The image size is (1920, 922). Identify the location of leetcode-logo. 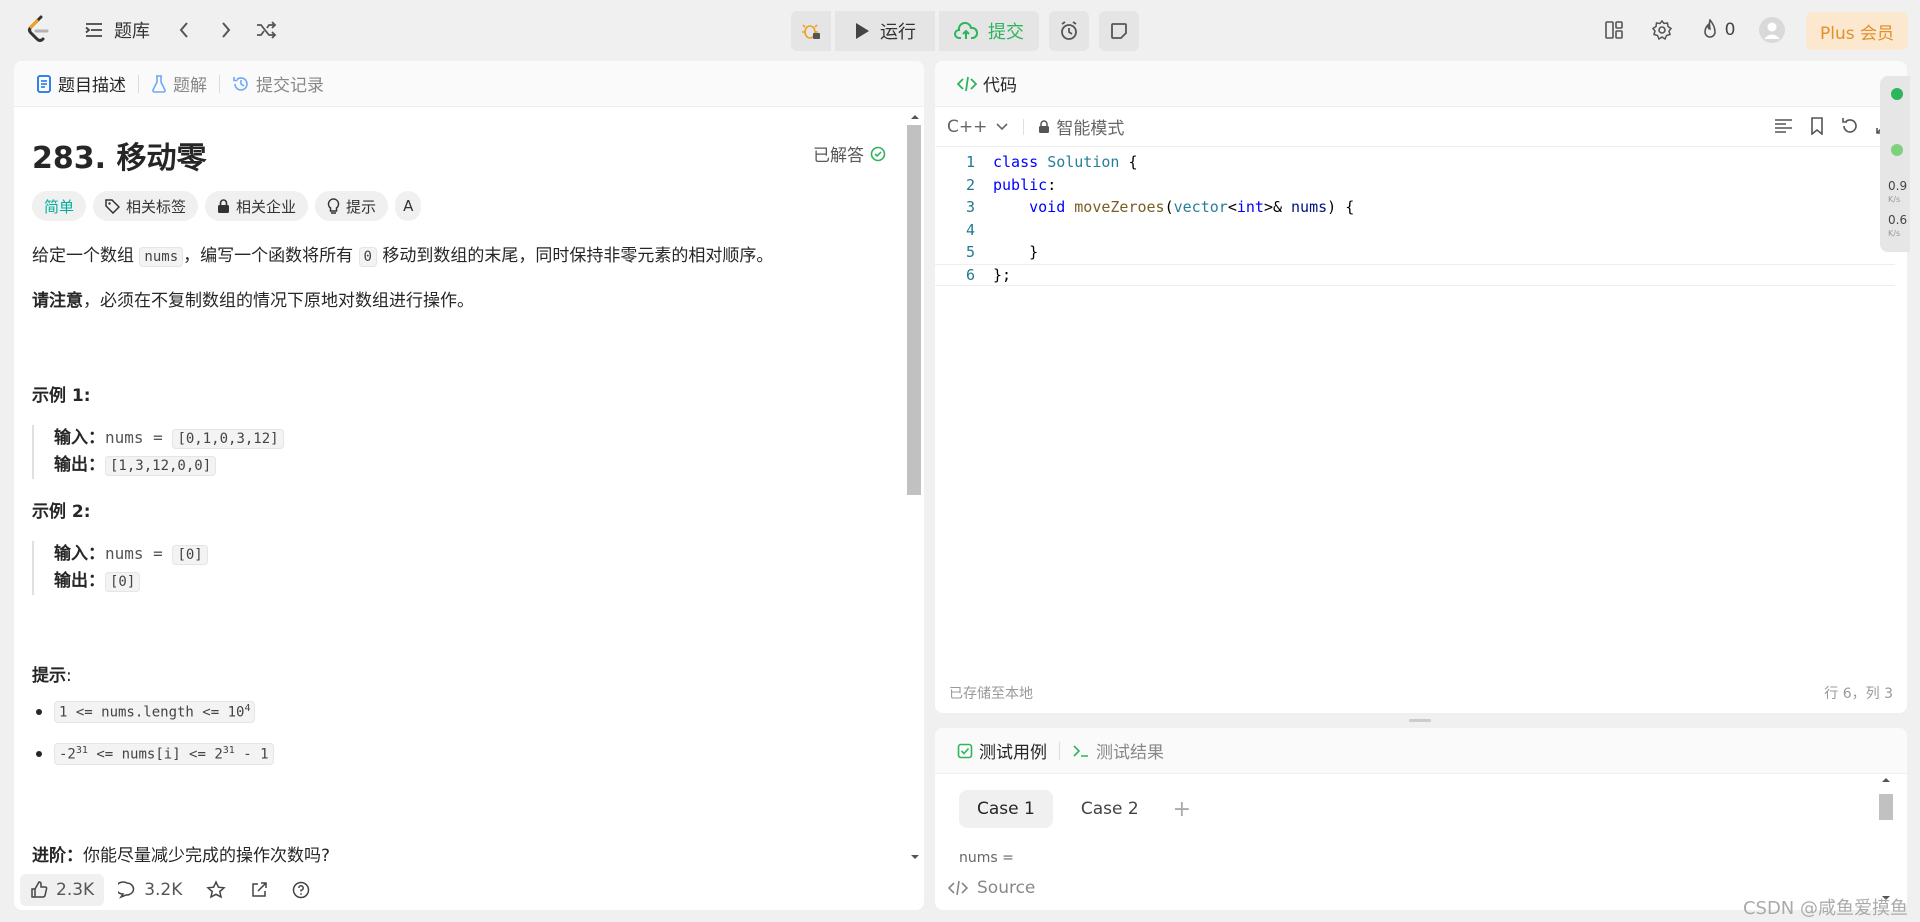
(39, 29).